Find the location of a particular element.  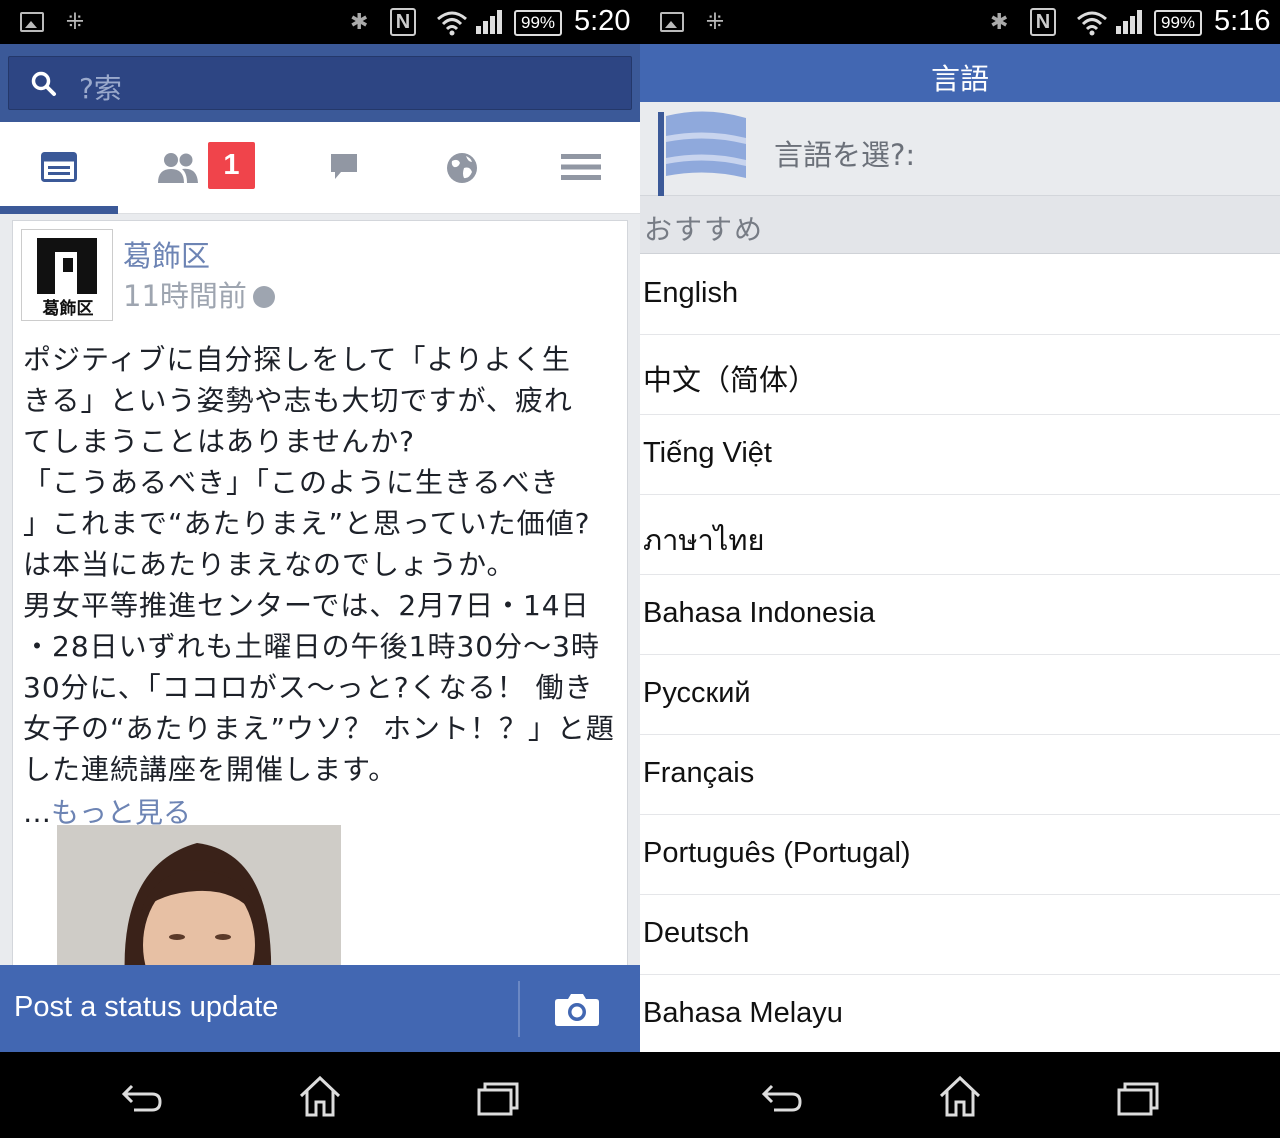

status-composer-bar: Post a status update is located at coordinates (320, 1008).